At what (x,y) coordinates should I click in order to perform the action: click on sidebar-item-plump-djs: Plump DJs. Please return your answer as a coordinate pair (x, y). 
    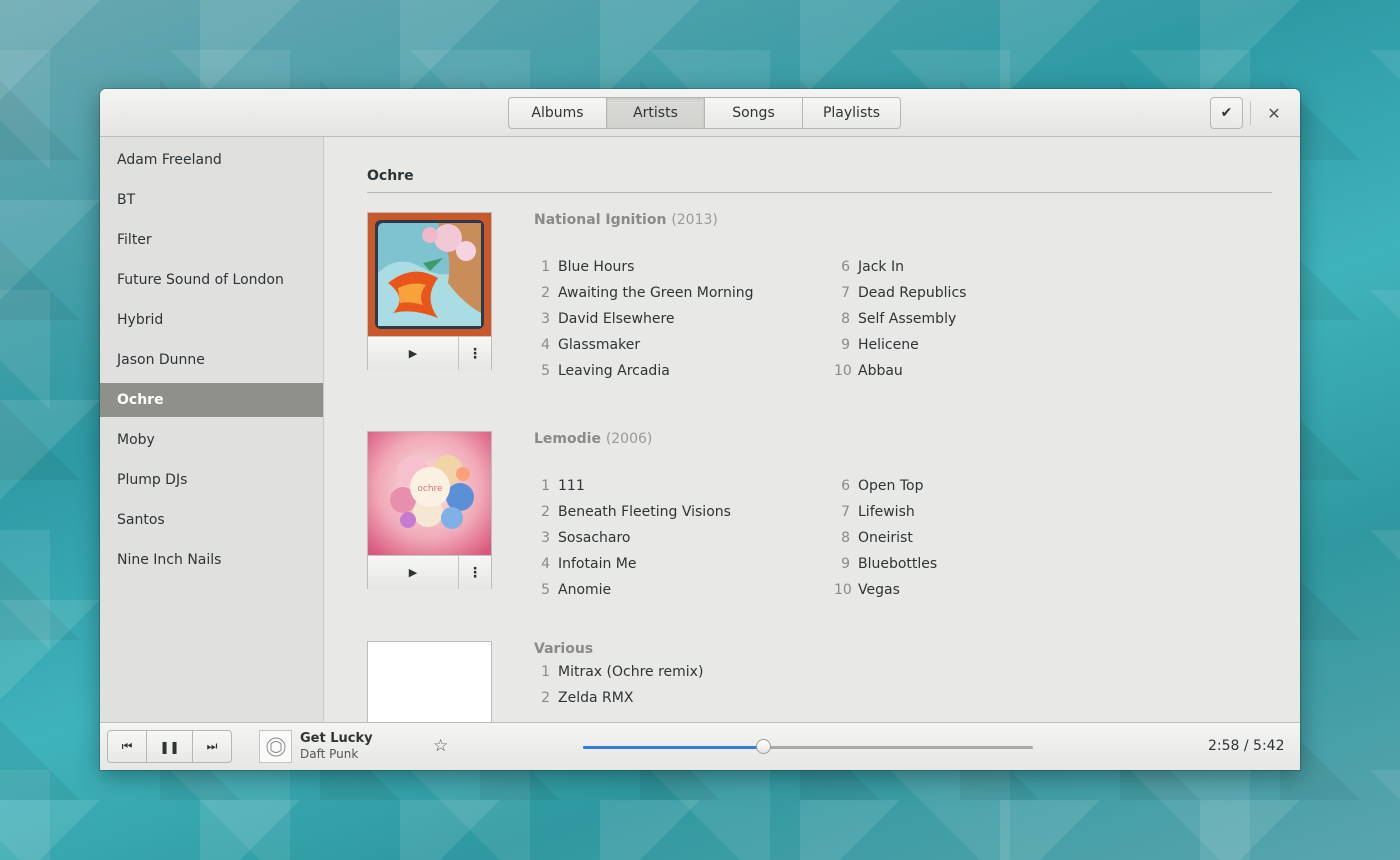
    Looking at the image, I should click on (211, 480).